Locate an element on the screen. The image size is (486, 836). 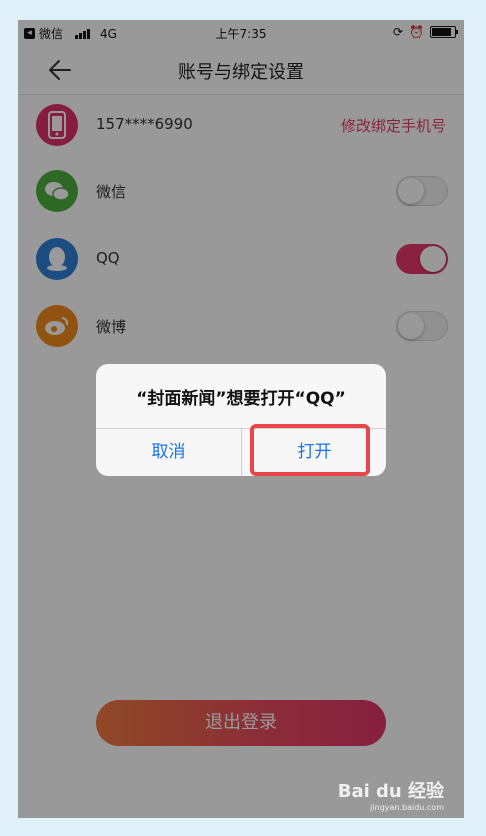
watermark-brand: Bai du 经验 is located at coordinates (390, 791).